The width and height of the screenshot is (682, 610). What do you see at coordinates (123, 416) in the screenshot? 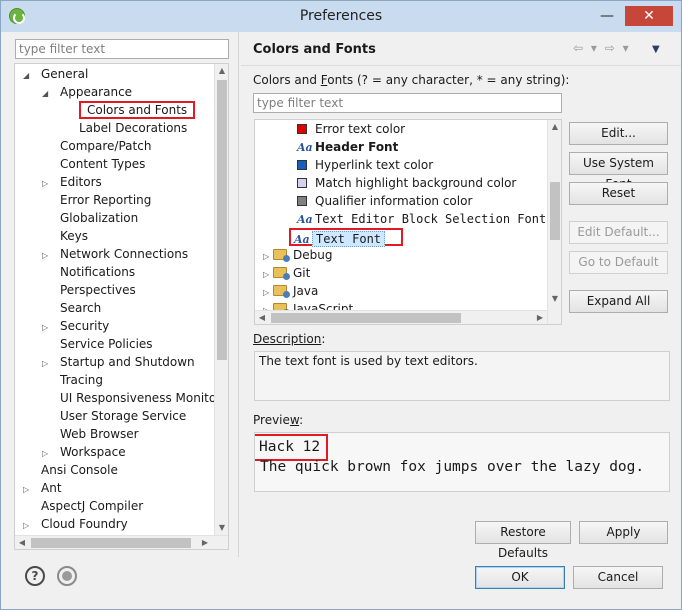
I see `nav-item-label: User Storage Service` at bounding box center [123, 416].